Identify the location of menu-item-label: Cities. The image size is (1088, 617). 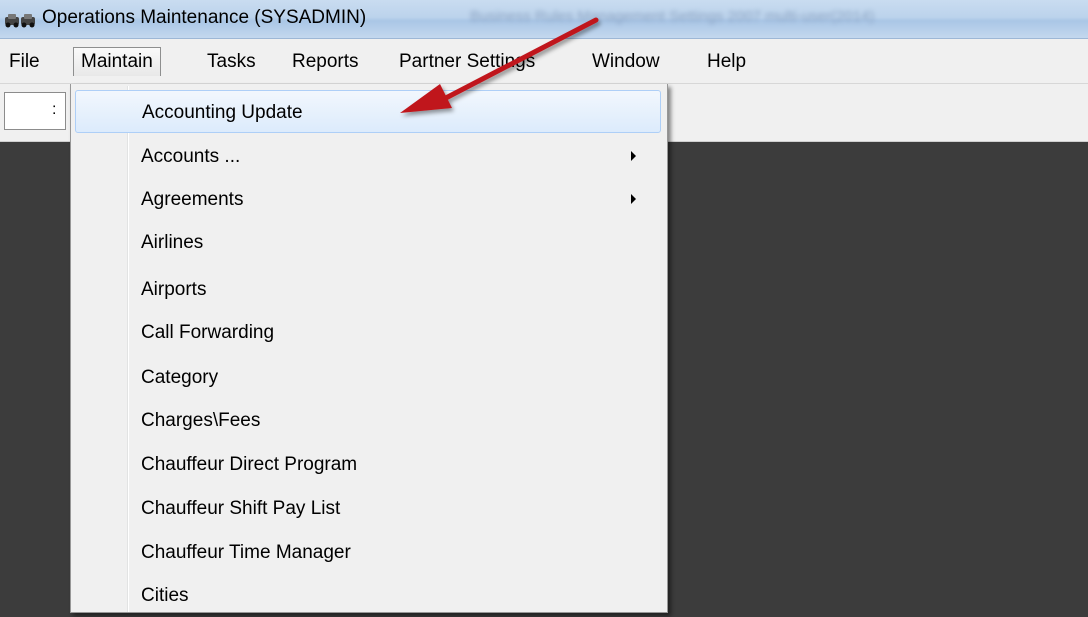
(165, 595).